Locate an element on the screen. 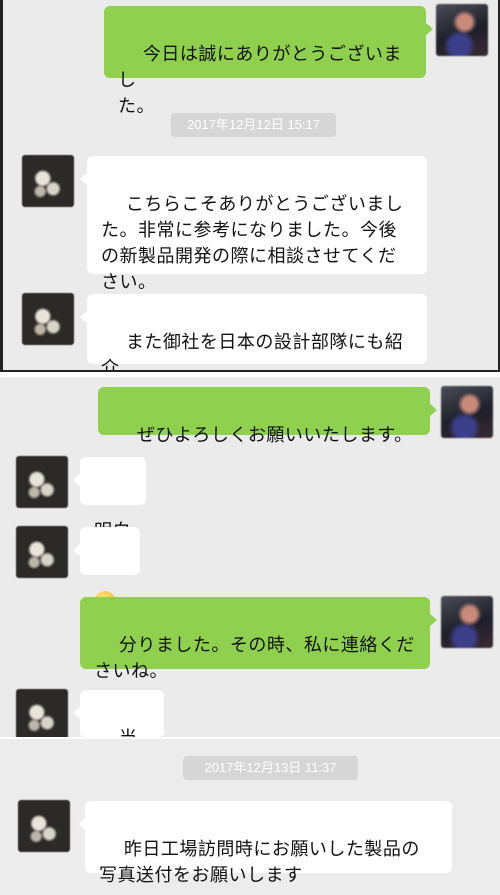  message-text: 今日は誠にありがとうございまし た。 is located at coordinates (260, 80).